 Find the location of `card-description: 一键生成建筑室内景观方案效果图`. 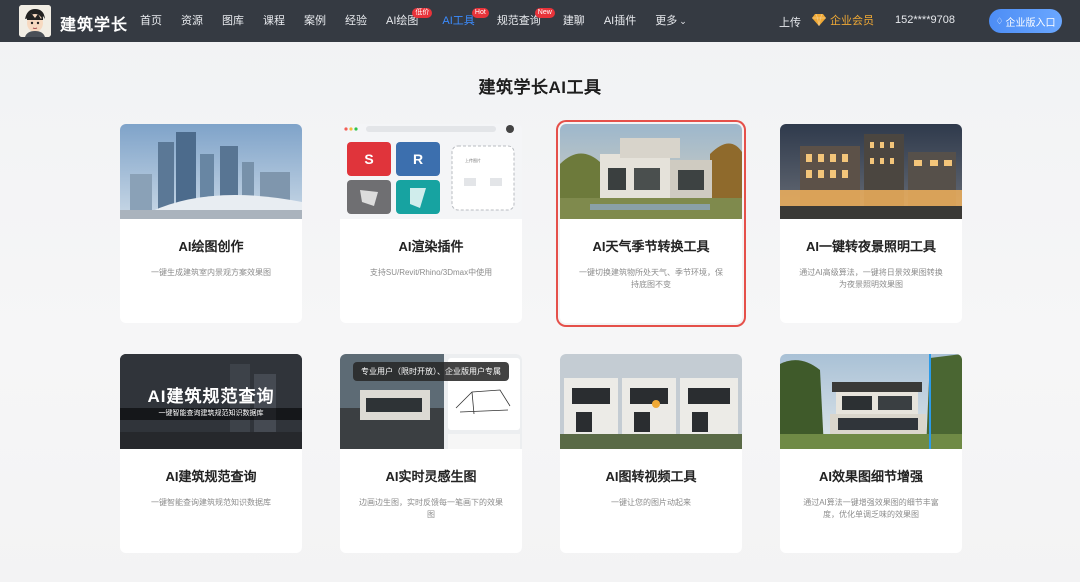

card-description: 一键生成建筑室内景观方案效果图 is located at coordinates (211, 272).